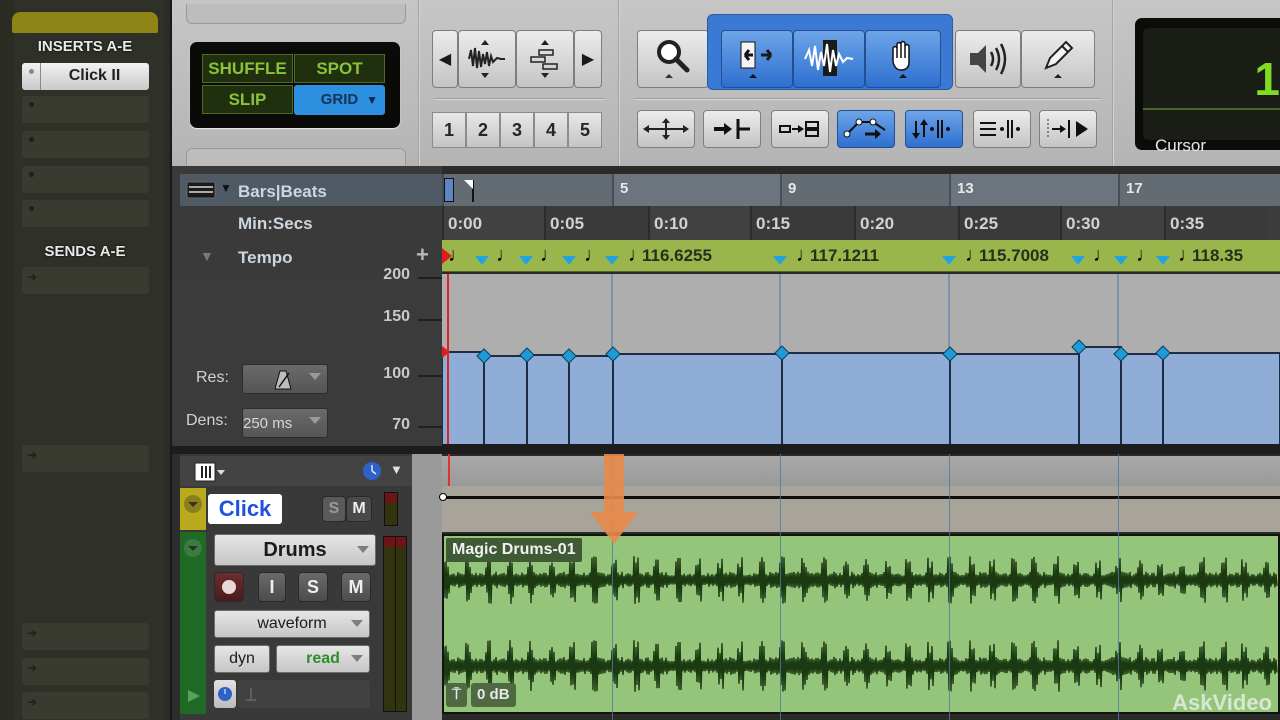 Image resolution: width=1280 pixels, height=720 pixels. I want to click on click-mute-button: M, so click(359, 509).